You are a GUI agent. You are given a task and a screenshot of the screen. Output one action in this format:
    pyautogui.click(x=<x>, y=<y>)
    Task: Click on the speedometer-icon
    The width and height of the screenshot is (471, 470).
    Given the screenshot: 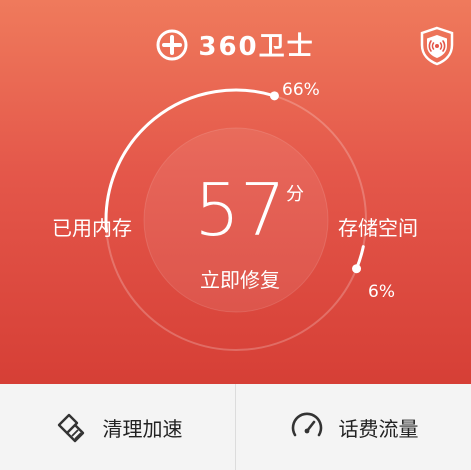 What is the action you would take?
    pyautogui.click(x=306, y=424)
    